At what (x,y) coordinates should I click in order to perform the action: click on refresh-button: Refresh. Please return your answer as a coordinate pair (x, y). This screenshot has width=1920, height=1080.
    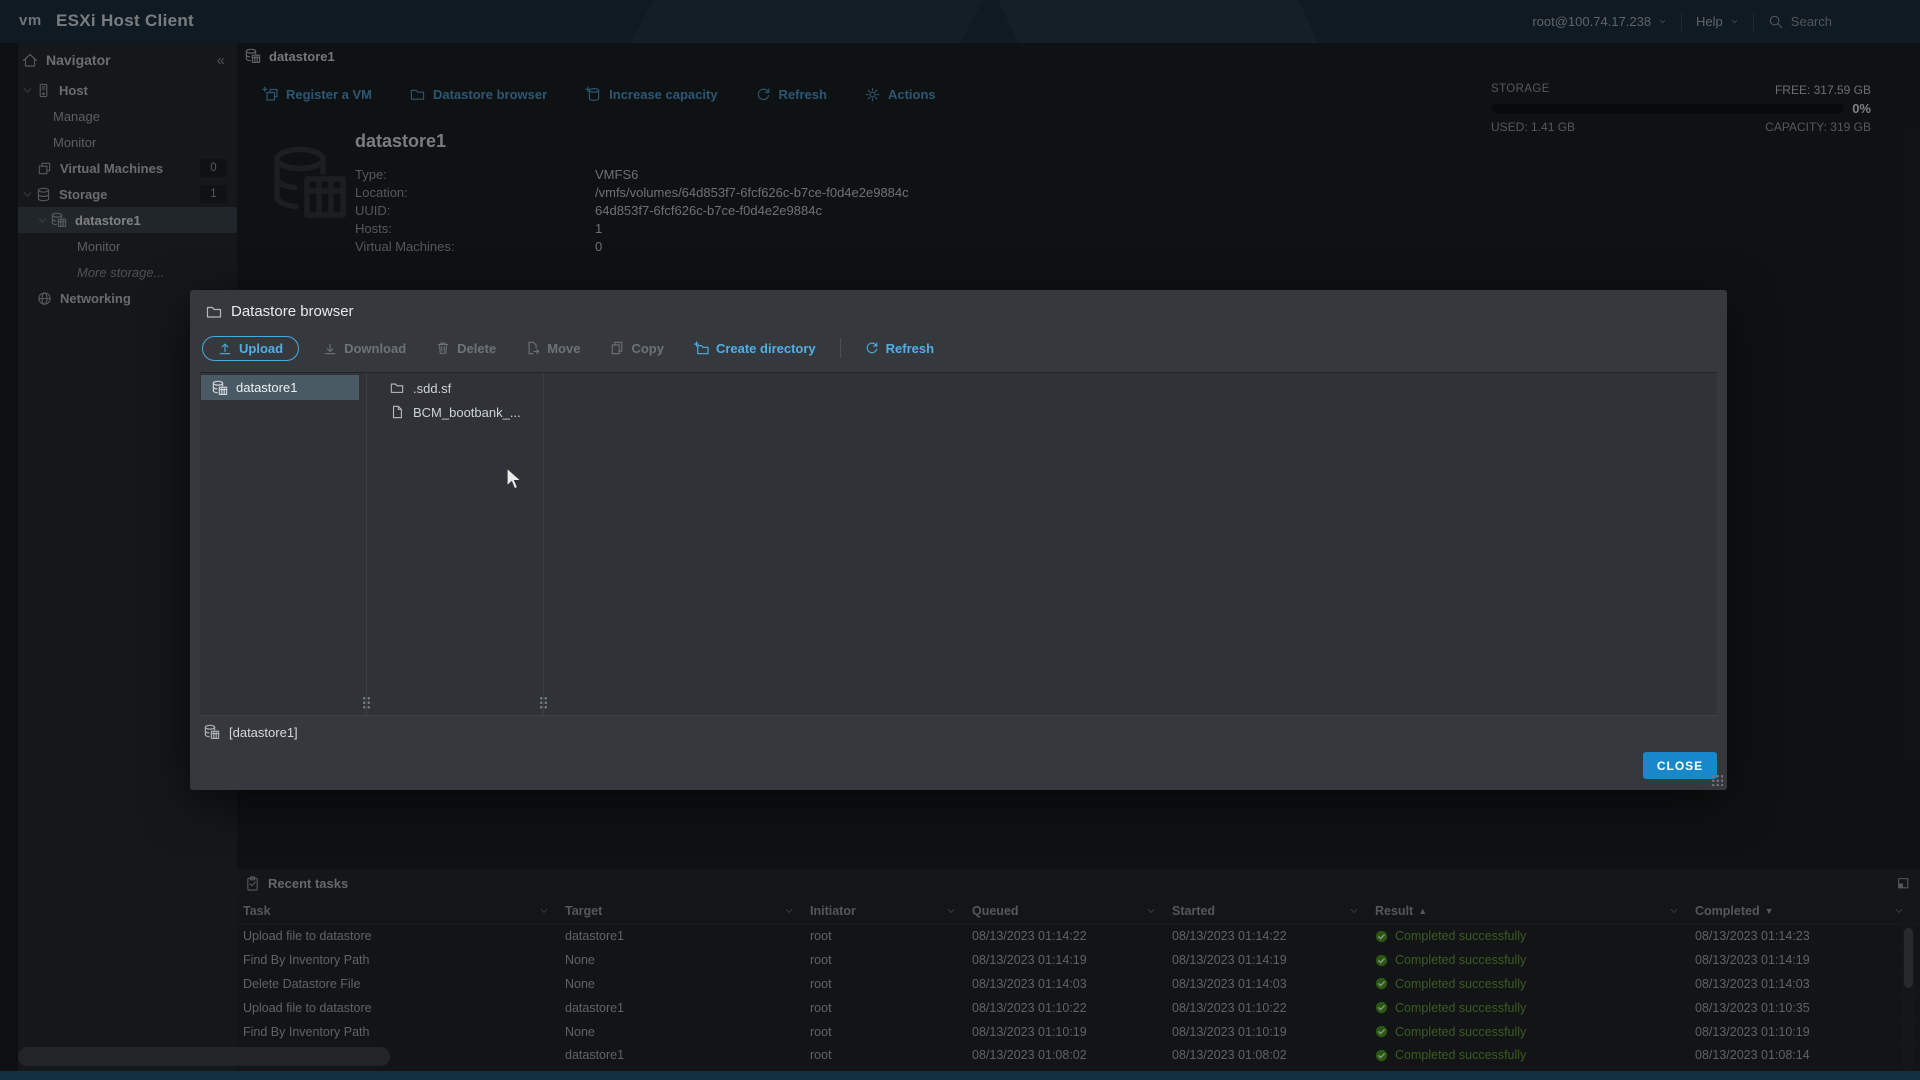
    Looking at the image, I should click on (899, 348).